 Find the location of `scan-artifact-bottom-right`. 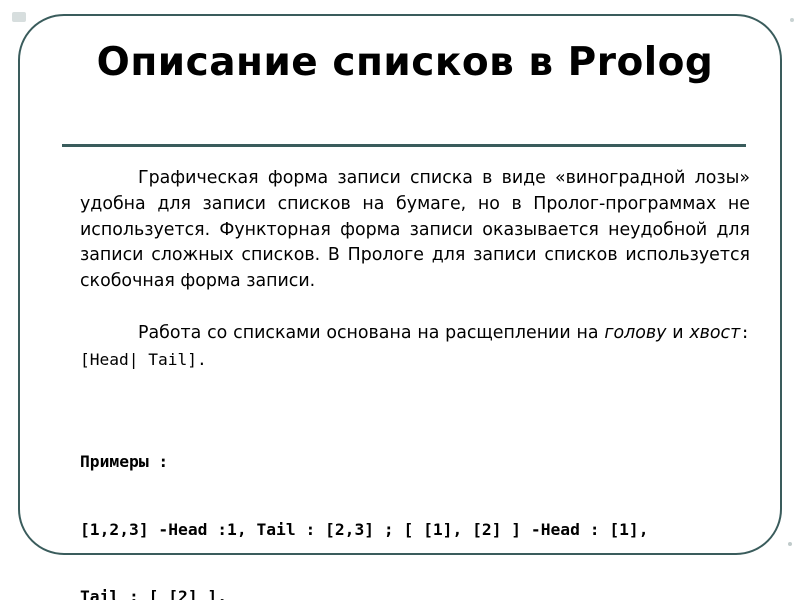

scan-artifact-bottom-right is located at coordinates (790, 544).